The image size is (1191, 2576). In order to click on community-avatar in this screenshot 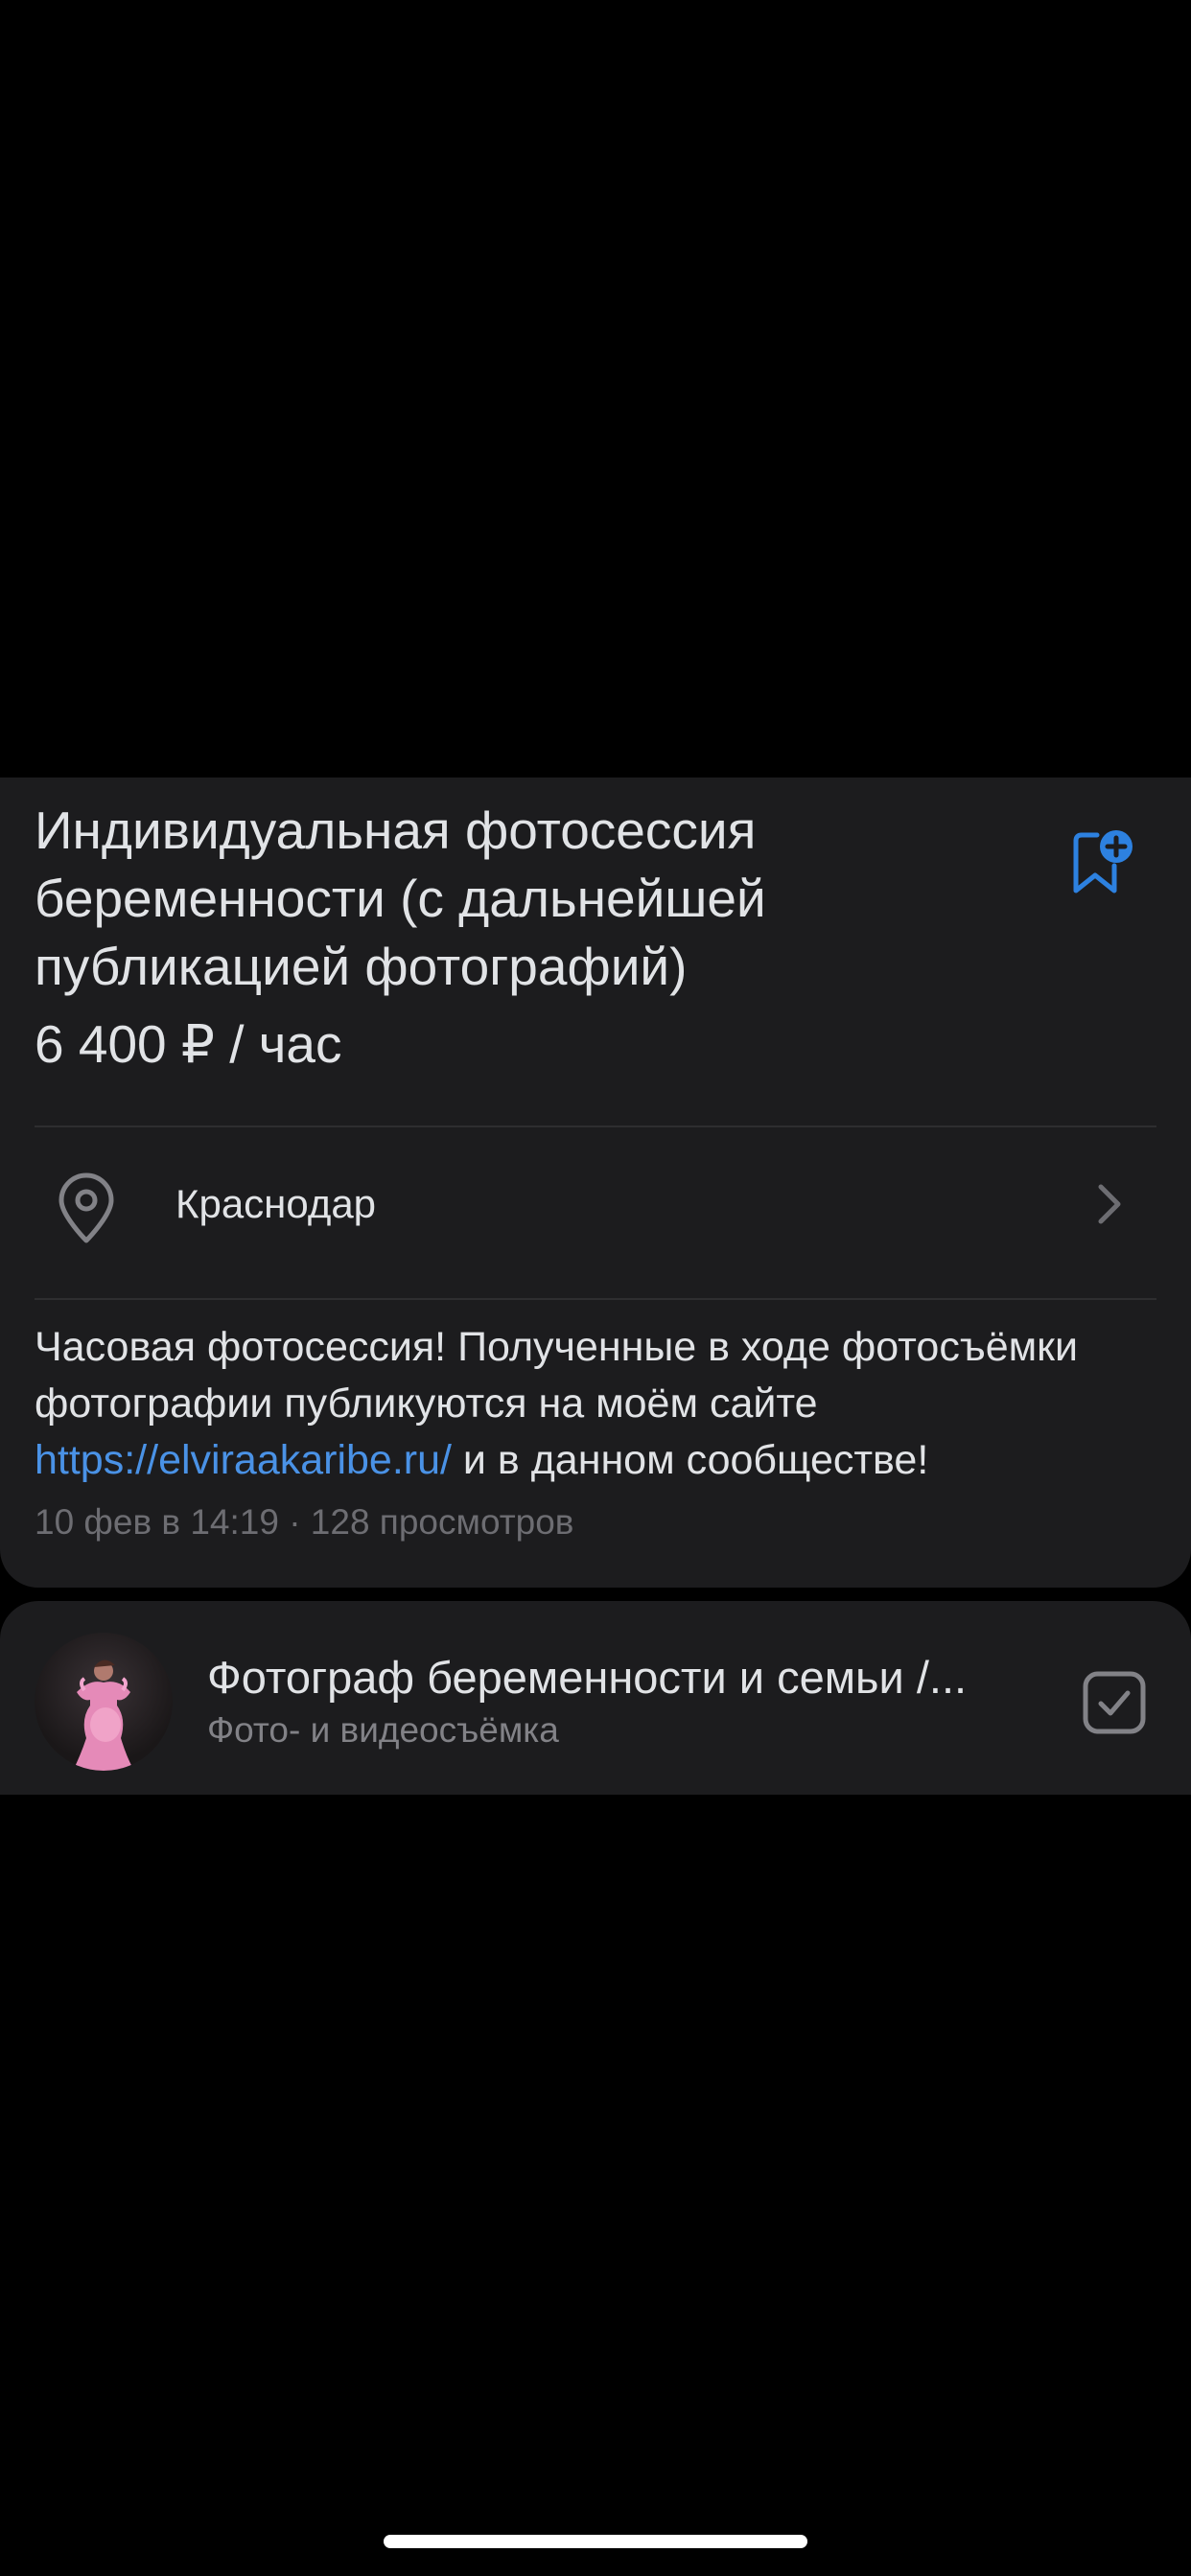, I will do `click(104, 1702)`.